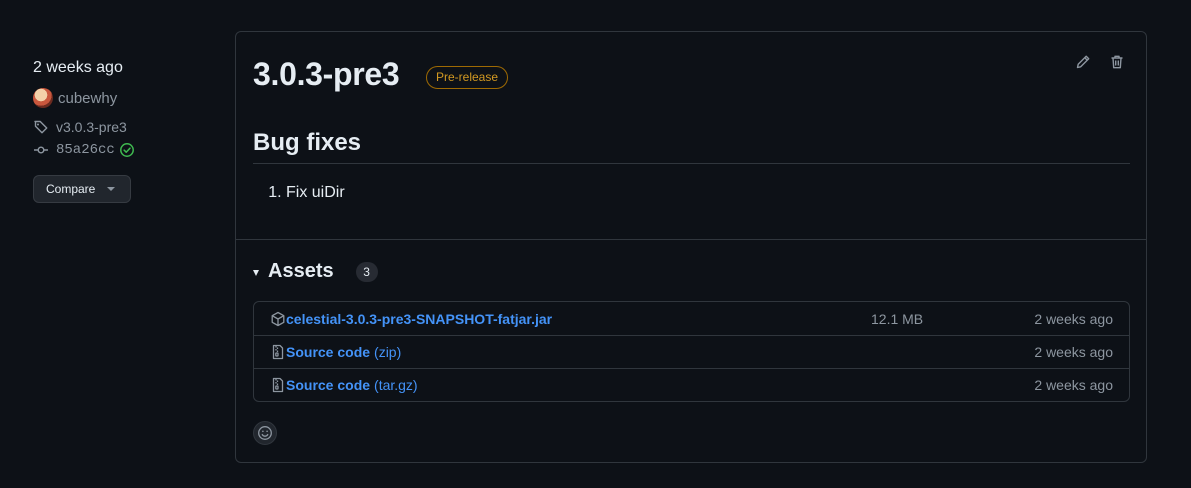 This screenshot has height=488, width=1191. I want to click on asset-download-link: celestial-3.0.3-pre3-SNAPSHOT-fatjar.jar, so click(419, 319).